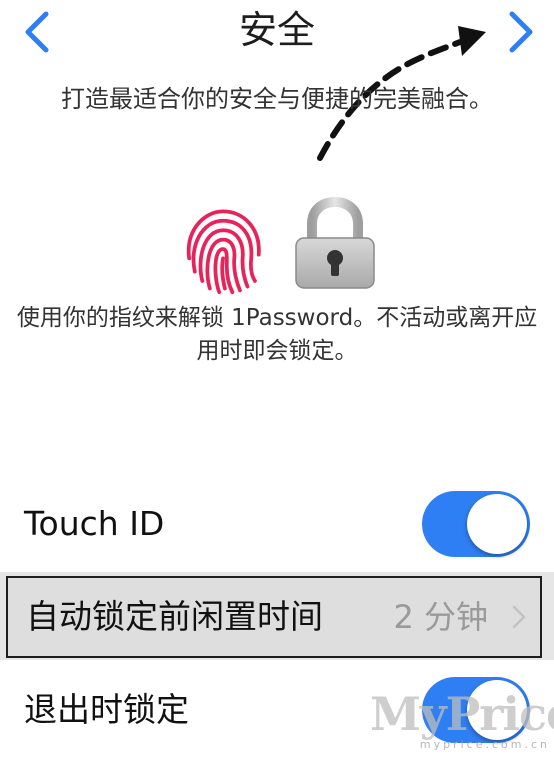  What do you see at coordinates (94, 523) in the screenshot?
I see `touch-id-label: Touch ID` at bounding box center [94, 523].